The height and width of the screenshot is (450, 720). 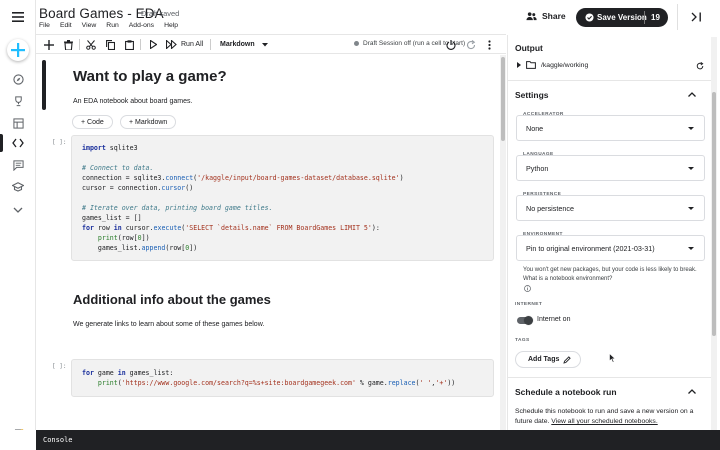 I want to click on create-button, so click(x=18, y=50).